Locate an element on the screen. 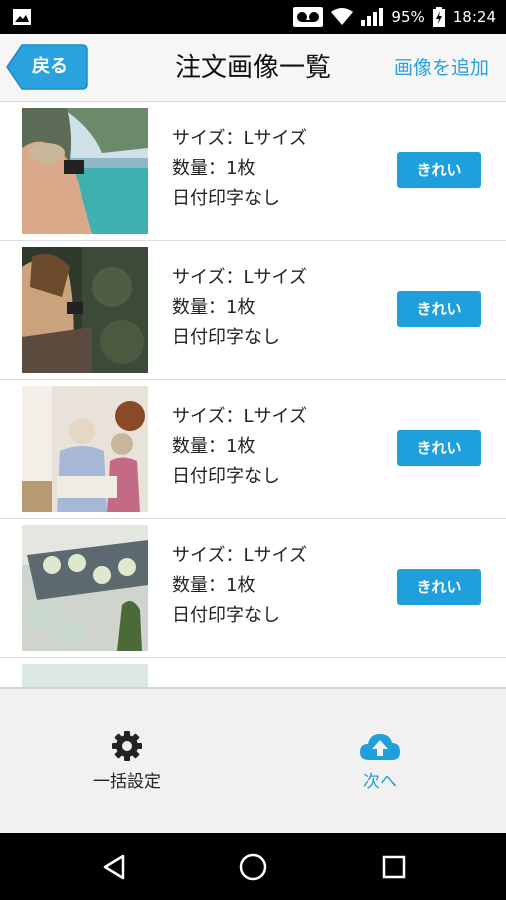 This screenshot has width=506, height=900. battery-percent: 95% is located at coordinates (408, 17).